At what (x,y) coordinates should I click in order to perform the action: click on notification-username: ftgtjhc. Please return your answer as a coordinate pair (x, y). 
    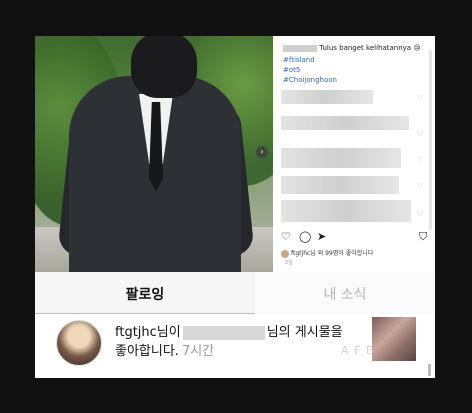
    Looking at the image, I should click on (136, 332).